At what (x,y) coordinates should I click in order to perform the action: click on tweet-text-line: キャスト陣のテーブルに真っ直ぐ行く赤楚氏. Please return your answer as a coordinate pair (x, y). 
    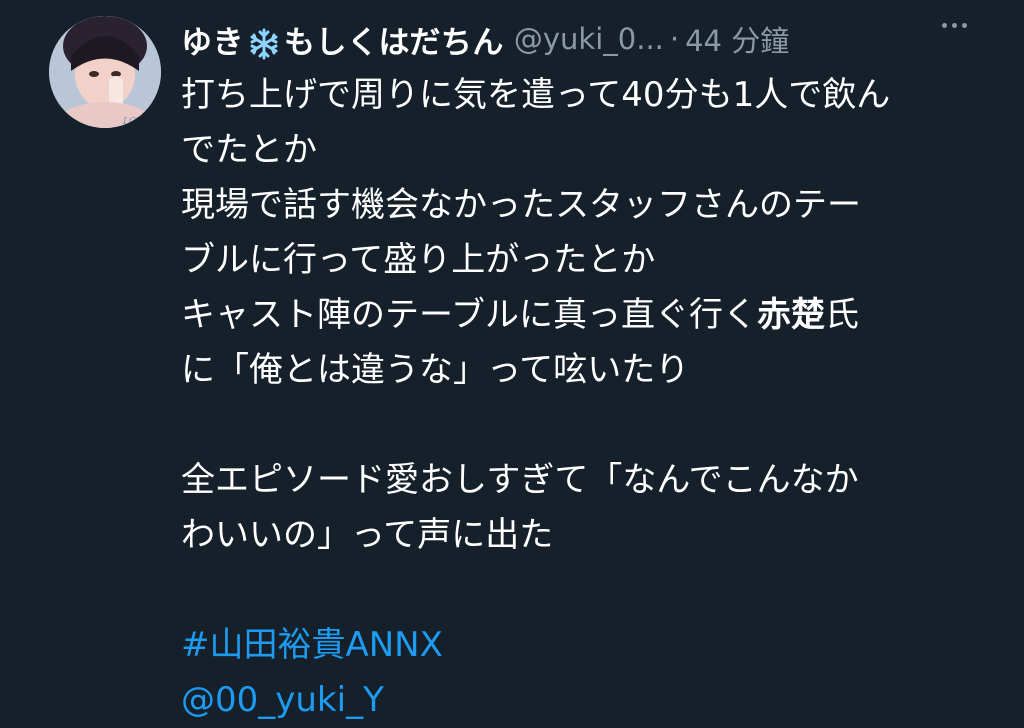
    Looking at the image, I should click on (581, 315).